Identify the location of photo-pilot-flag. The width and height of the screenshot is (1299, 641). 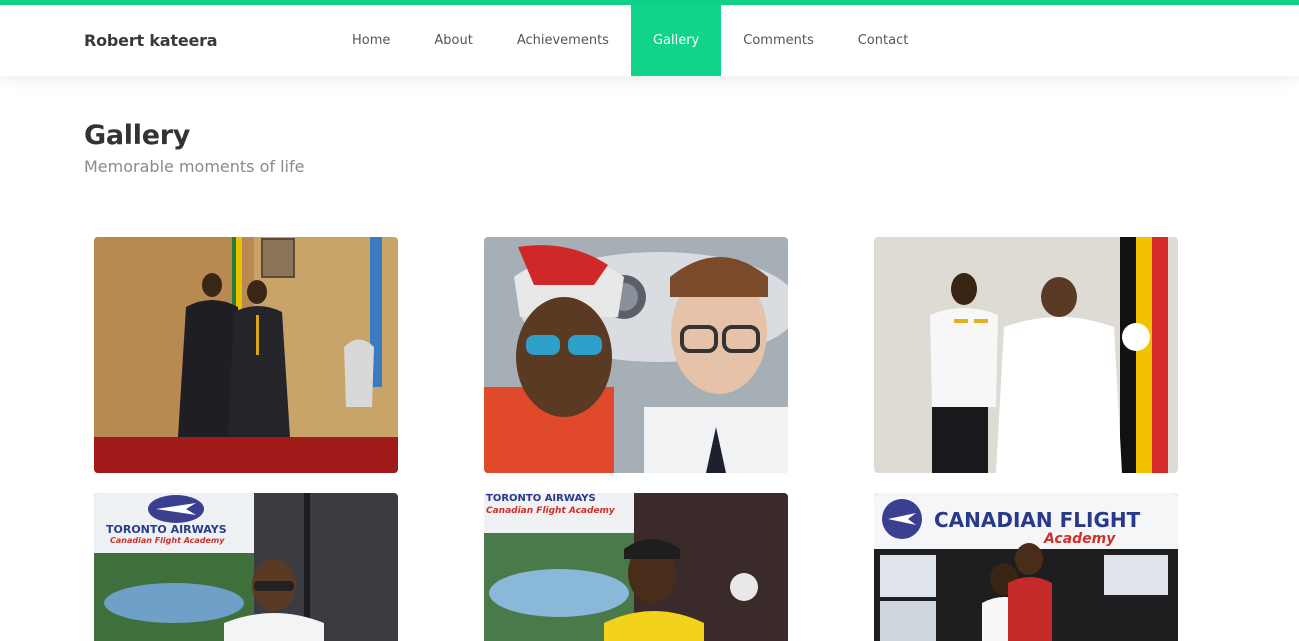
(1026, 355).